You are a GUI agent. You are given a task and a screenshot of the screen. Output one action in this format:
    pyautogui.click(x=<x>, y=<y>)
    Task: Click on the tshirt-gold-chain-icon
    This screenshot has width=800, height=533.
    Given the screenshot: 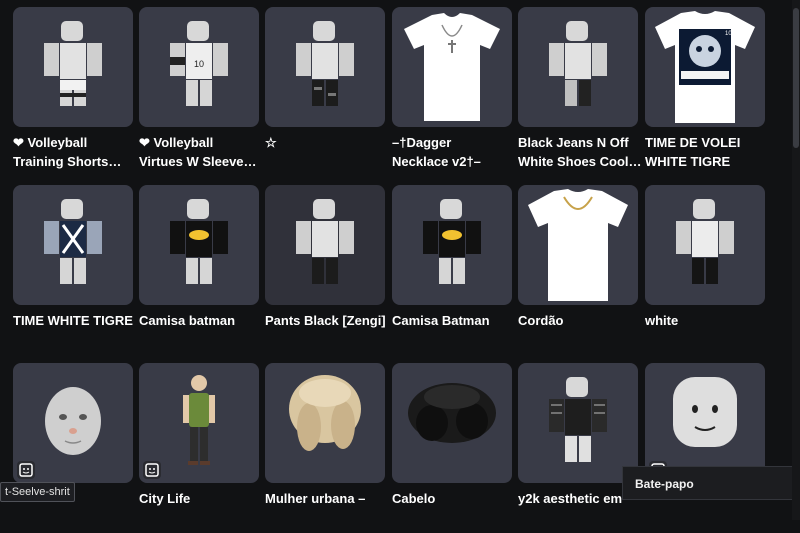 What is the action you would take?
    pyautogui.click(x=578, y=245)
    